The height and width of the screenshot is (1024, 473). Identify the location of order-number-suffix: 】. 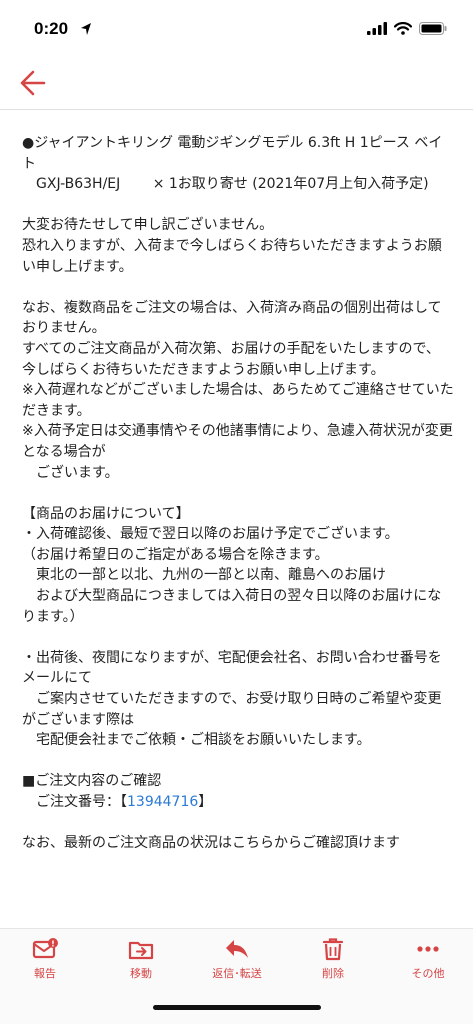
(205, 802).